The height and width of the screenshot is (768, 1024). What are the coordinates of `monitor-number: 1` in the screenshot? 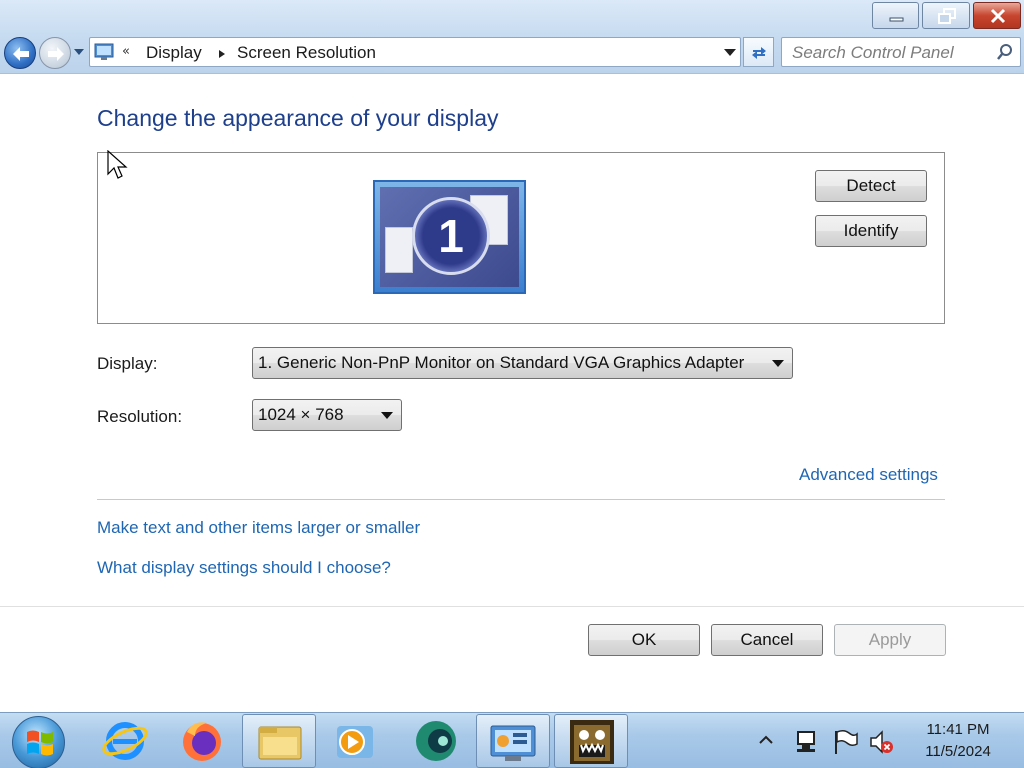 It's located at (451, 236).